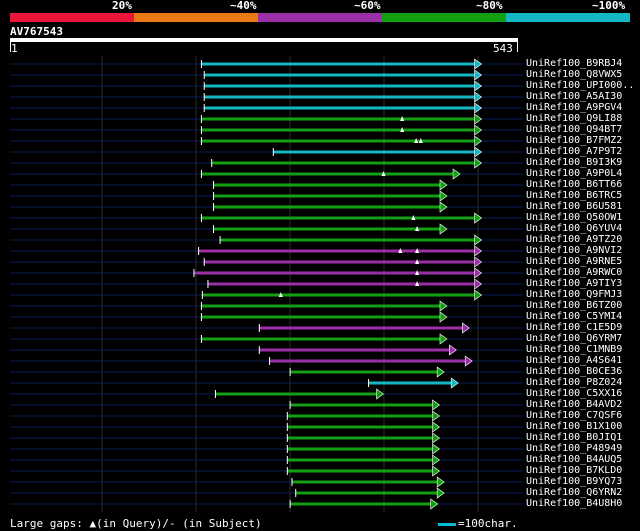 This screenshot has height=531, width=640. What do you see at coordinates (574, 327) in the screenshot?
I see `hit-label: UniRef100_C1E5D9` at bounding box center [574, 327].